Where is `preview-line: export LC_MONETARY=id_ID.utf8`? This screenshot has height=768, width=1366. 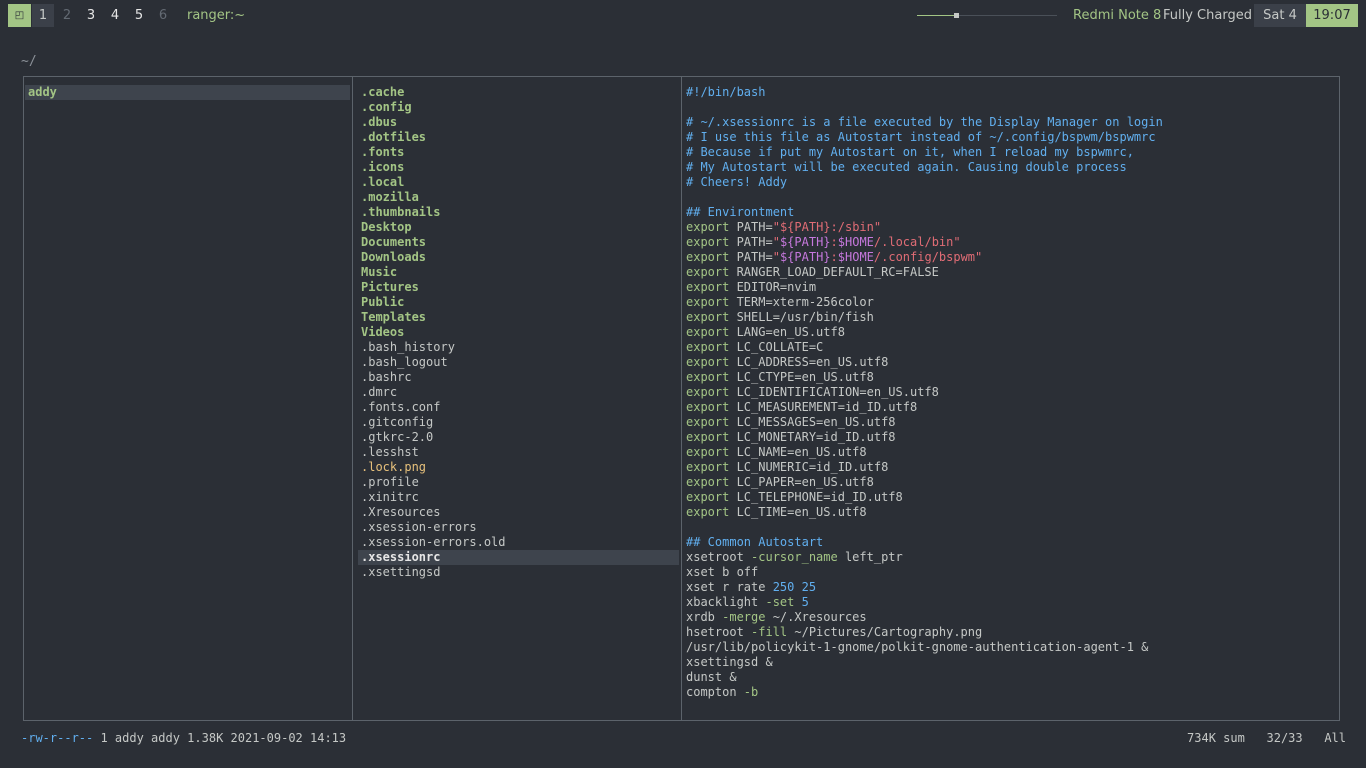
preview-line: export LC_MONETARY=id_ID.utf8 is located at coordinates (1011, 437).